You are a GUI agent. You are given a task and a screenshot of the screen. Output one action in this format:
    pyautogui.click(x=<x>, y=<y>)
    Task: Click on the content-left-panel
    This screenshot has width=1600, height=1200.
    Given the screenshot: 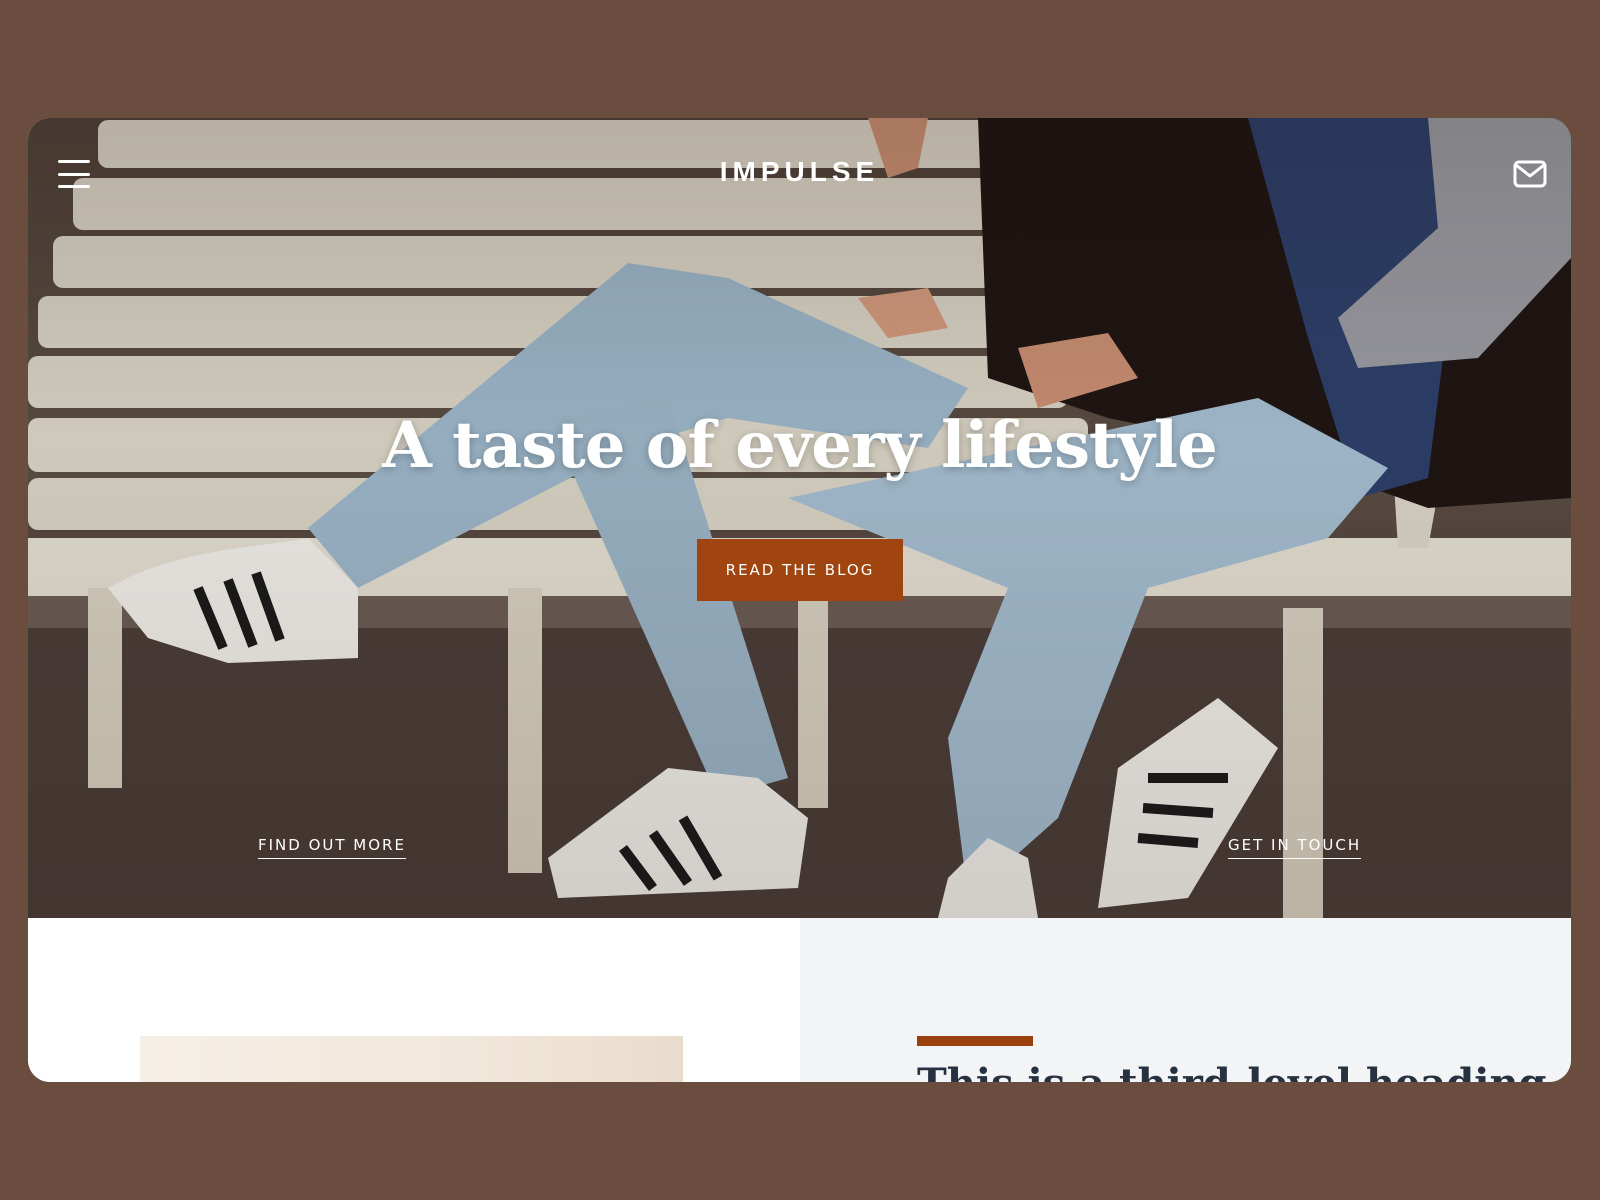 What is the action you would take?
    pyautogui.click(x=414, y=1000)
    